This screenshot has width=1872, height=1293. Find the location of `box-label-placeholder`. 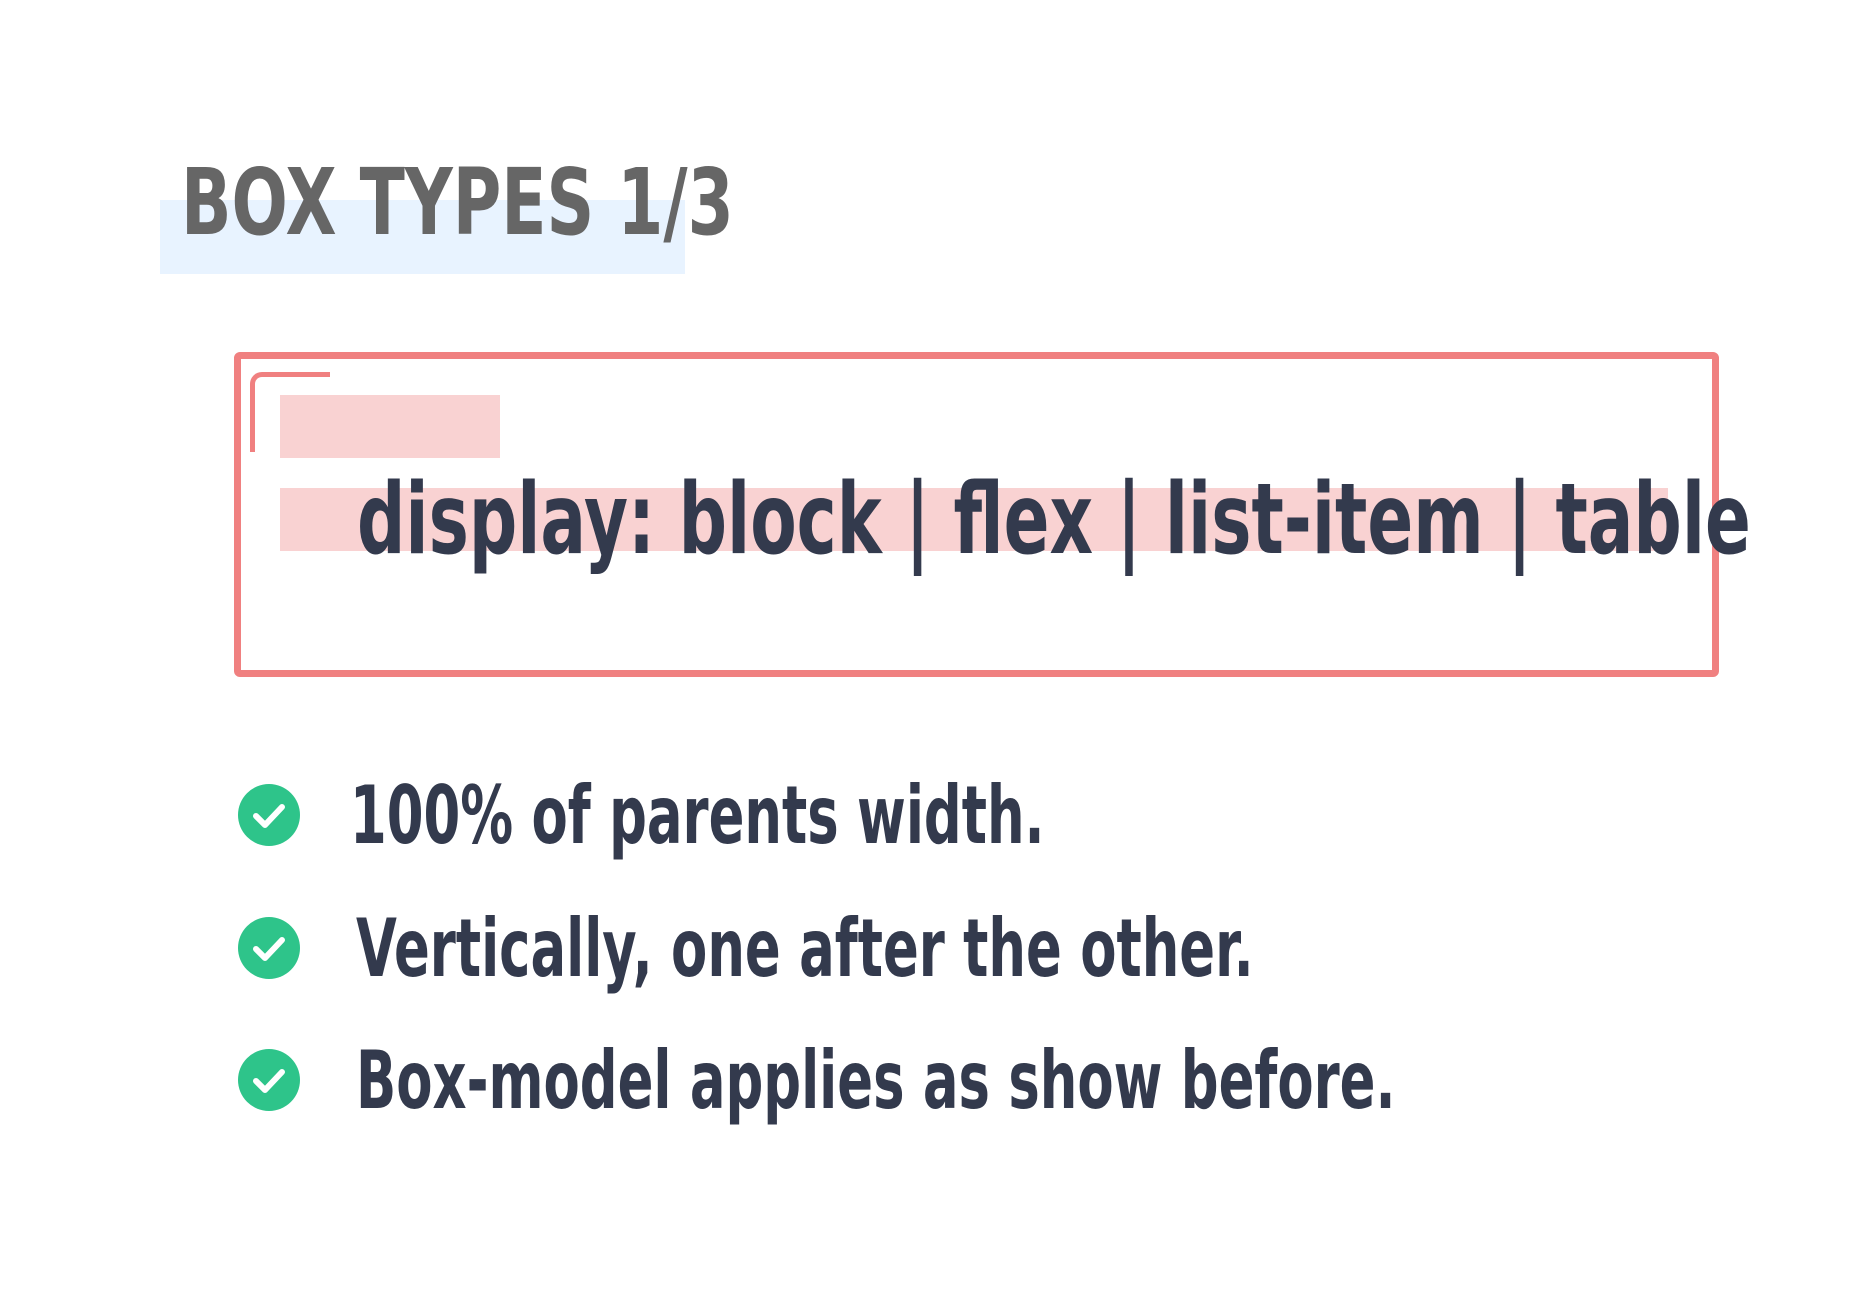

box-label-placeholder is located at coordinates (390, 426).